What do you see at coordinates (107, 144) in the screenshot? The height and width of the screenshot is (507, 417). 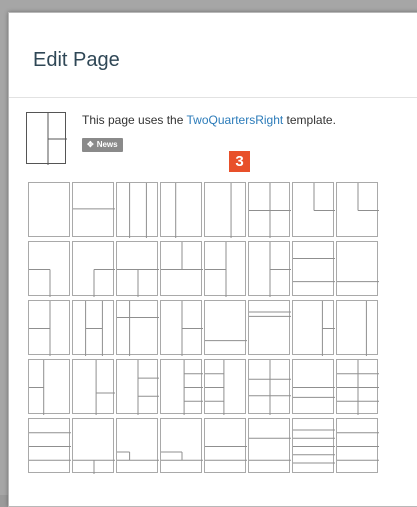 I see `tag-label: News` at bounding box center [107, 144].